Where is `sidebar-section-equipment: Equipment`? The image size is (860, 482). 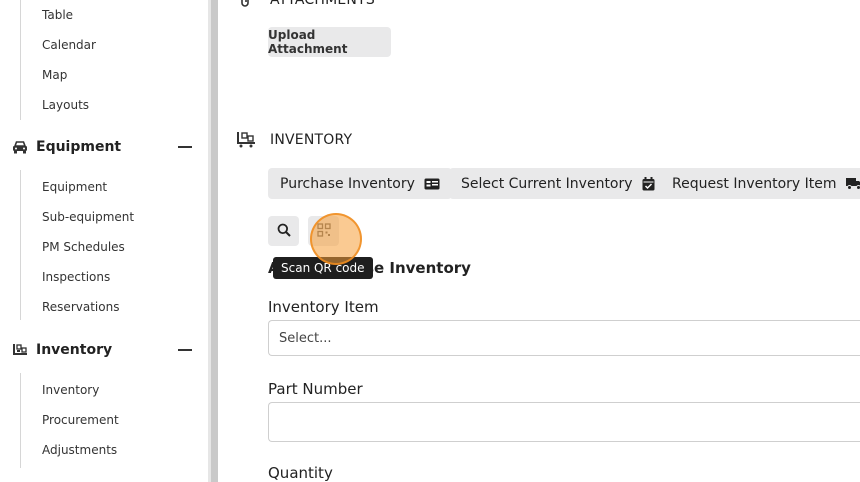
sidebar-section-equipment: Equipment is located at coordinates (102, 147).